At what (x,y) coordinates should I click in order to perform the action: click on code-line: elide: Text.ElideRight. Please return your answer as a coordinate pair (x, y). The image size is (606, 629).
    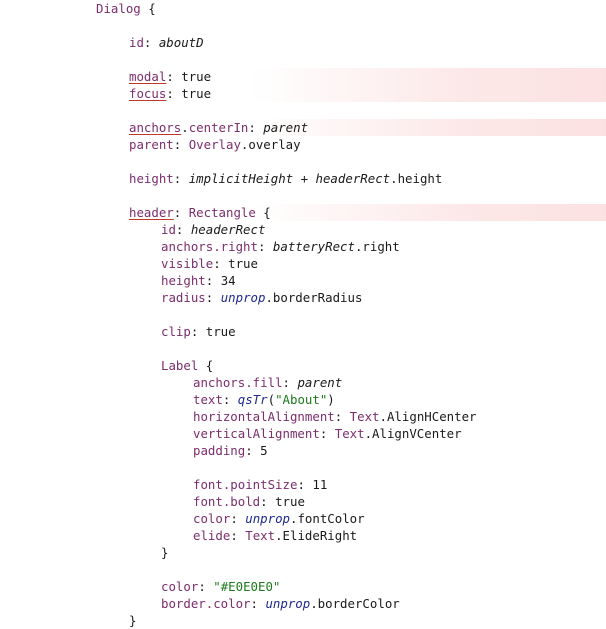
    Looking at the image, I should click on (303, 535).